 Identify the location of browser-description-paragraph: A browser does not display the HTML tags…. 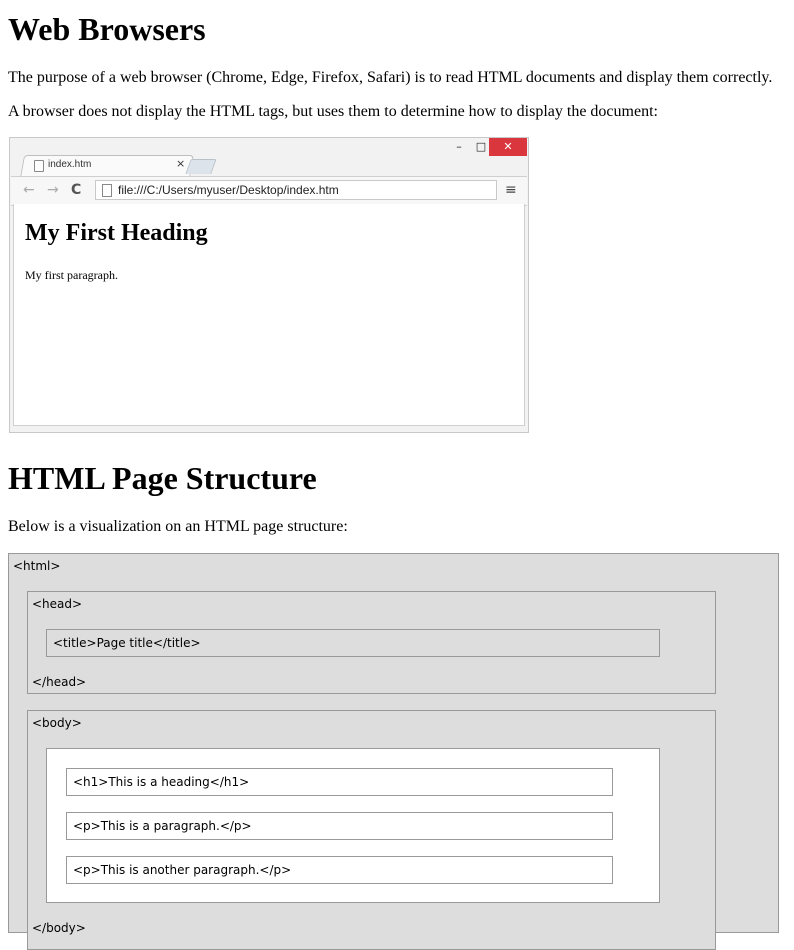
(333, 111).